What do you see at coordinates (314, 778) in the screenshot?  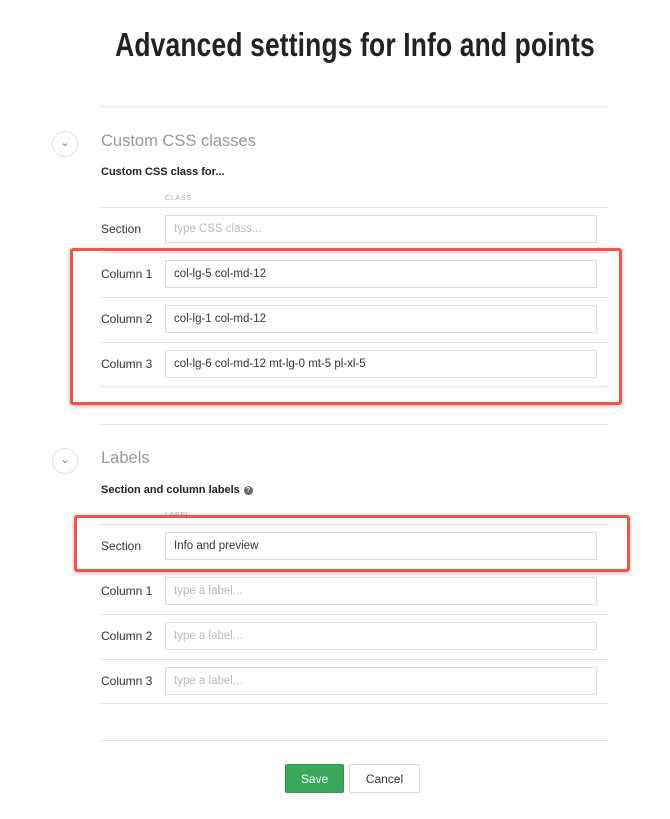 I see `save-button: Save` at bounding box center [314, 778].